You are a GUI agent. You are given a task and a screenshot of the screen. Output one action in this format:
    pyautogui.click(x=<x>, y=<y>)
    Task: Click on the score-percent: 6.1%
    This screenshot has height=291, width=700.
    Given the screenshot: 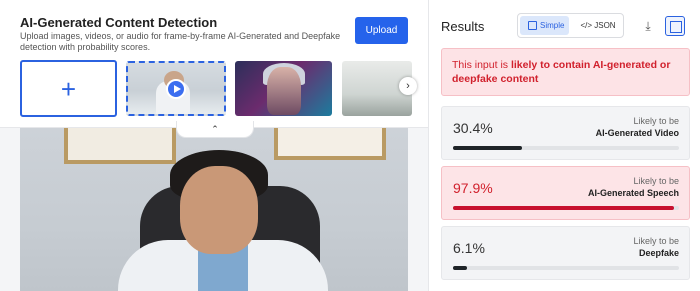 What is the action you would take?
    pyautogui.click(x=469, y=248)
    